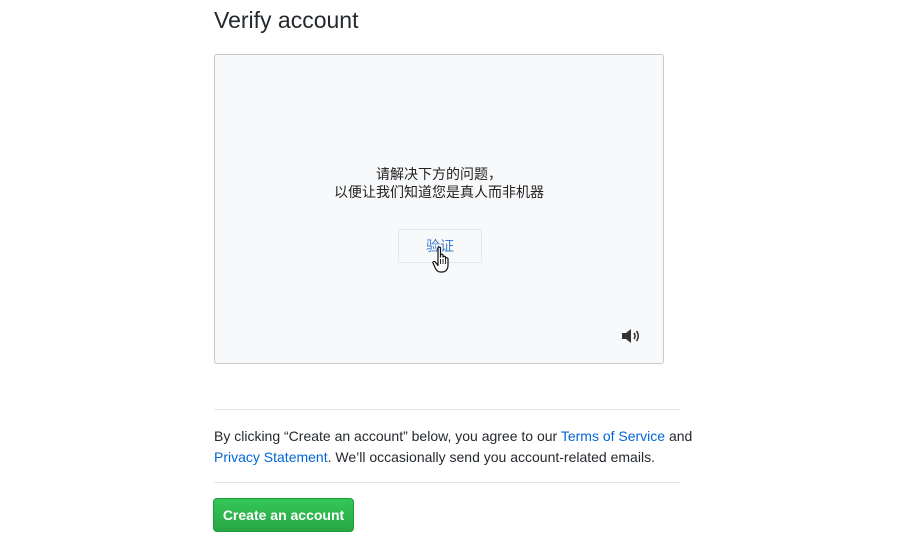 This screenshot has height=554, width=910. Describe the element at coordinates (286, 20) in the screenshot. I see `page-title: Verify account` at that location.